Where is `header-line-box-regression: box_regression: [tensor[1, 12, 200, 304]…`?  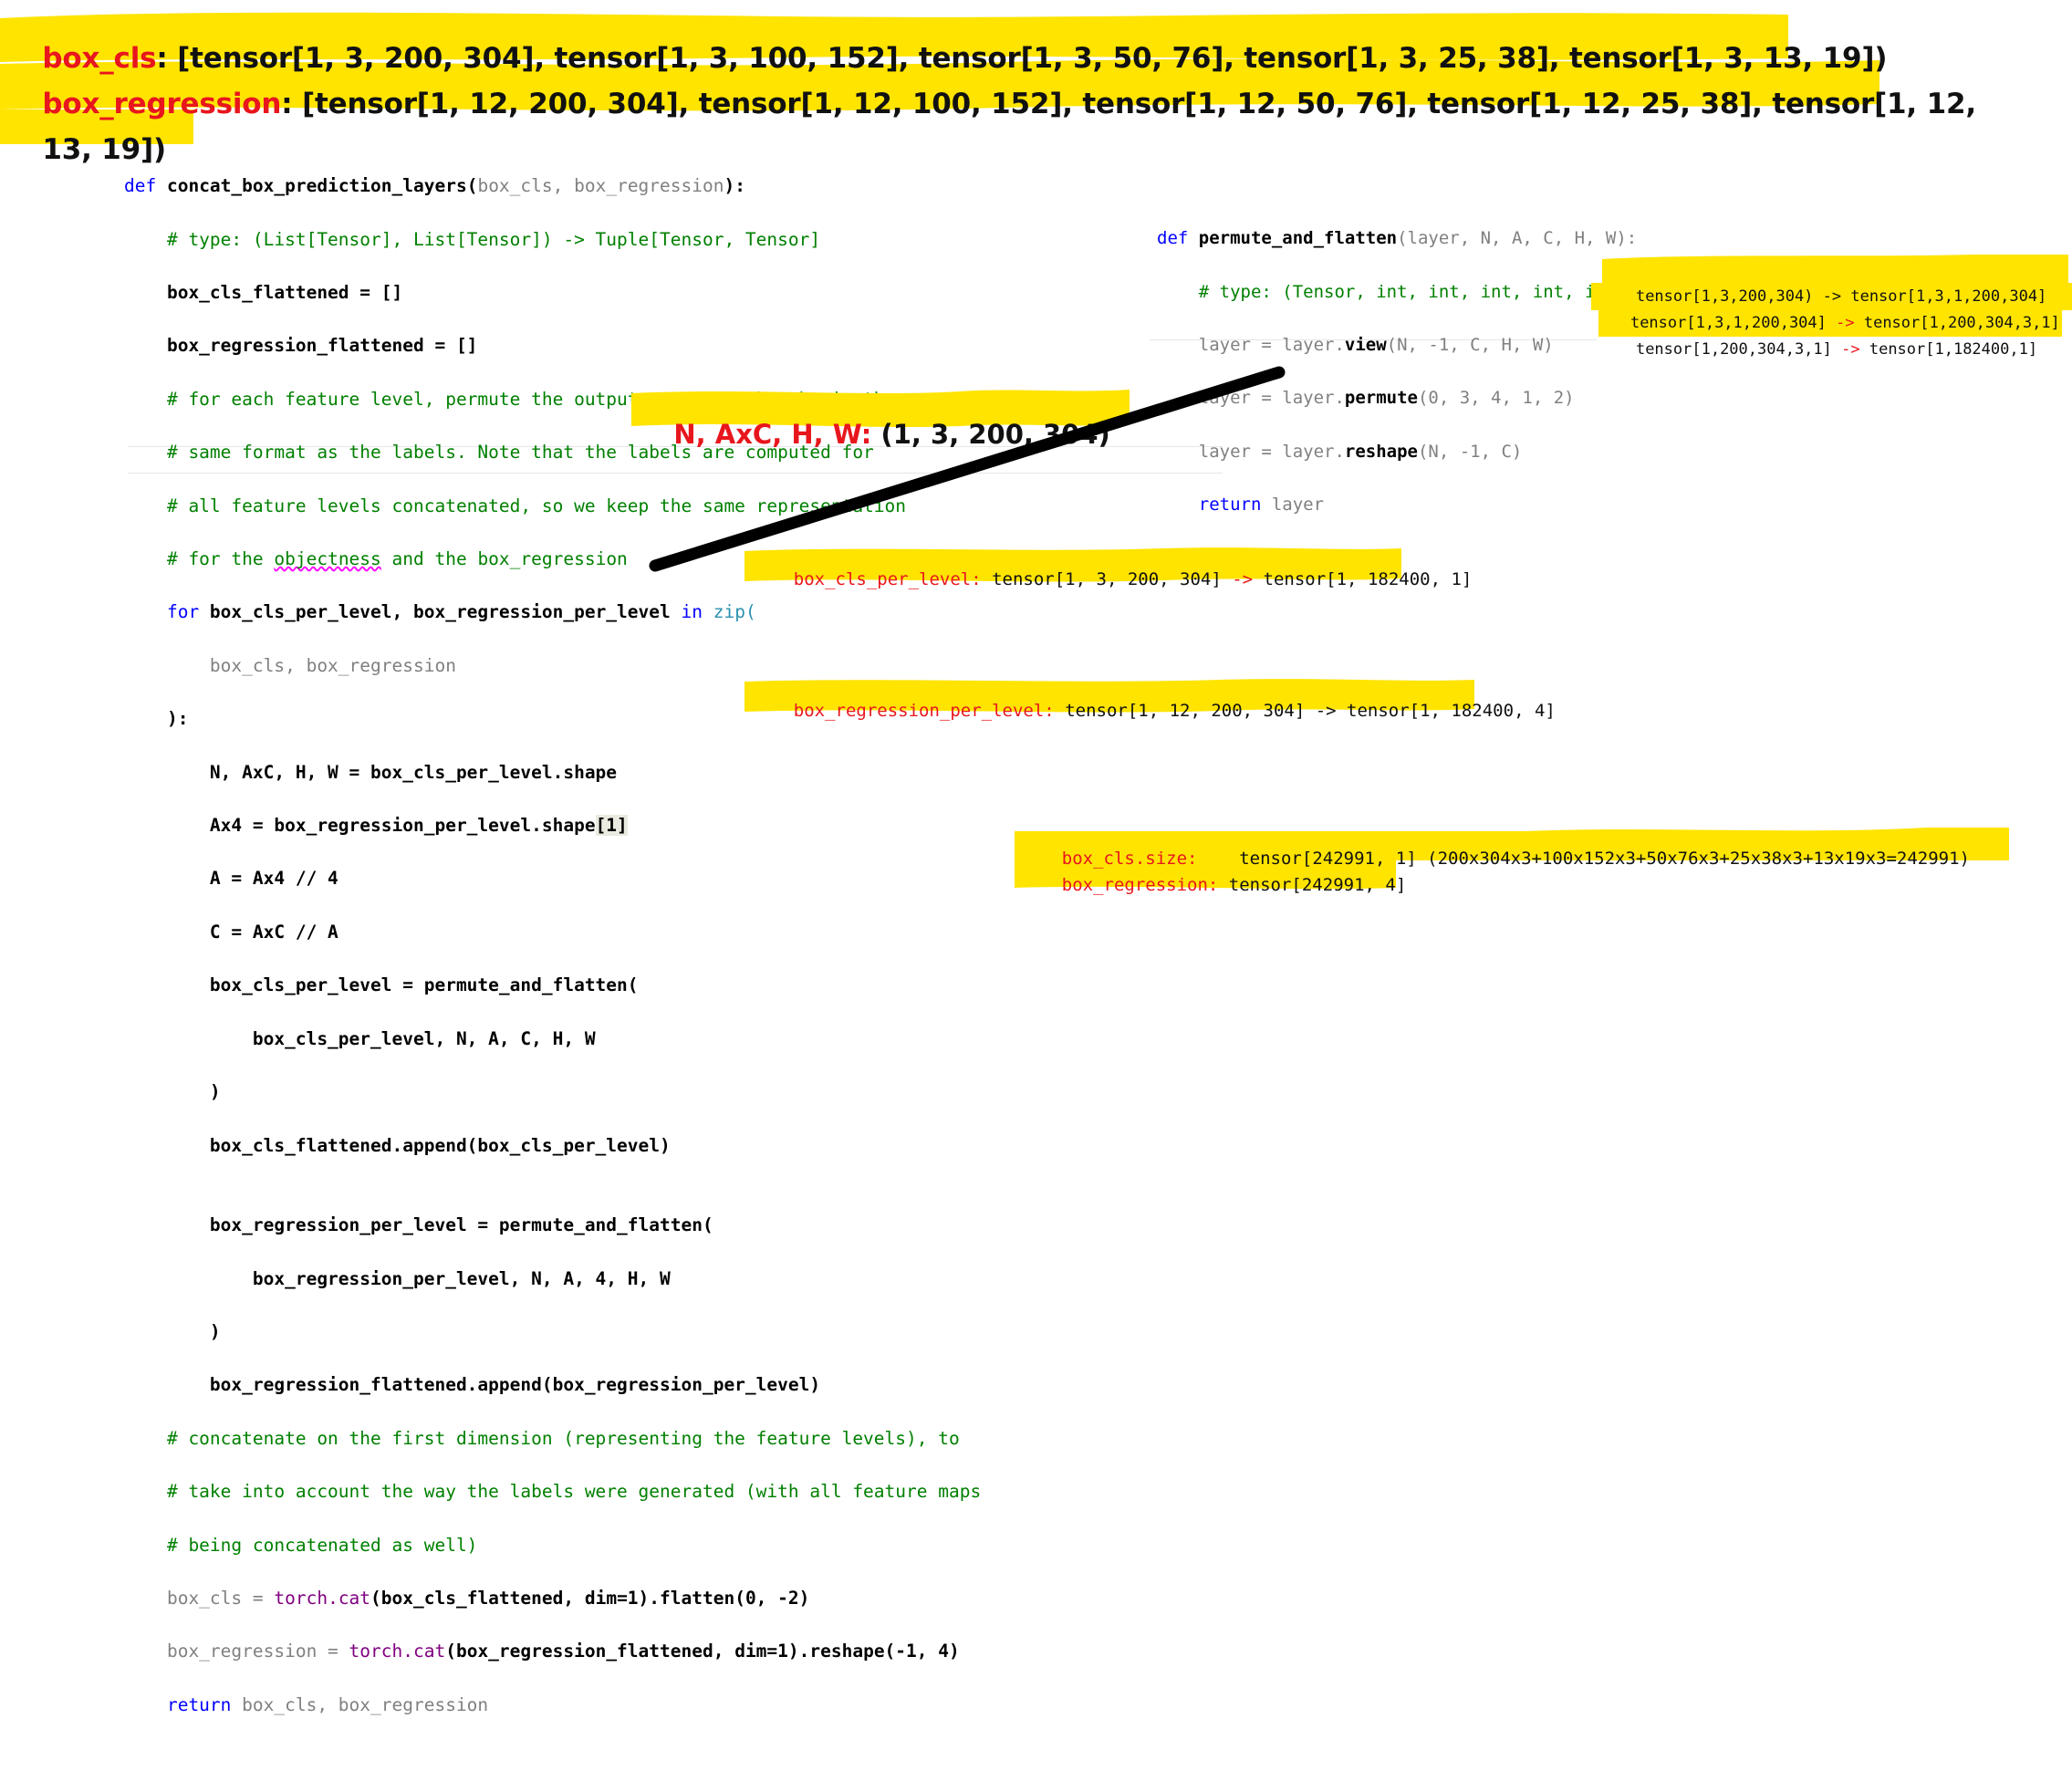
header-line-box-regression: box_regression: [tensor[1, 12, 200, 304]… is located at coordinates (990, 104).